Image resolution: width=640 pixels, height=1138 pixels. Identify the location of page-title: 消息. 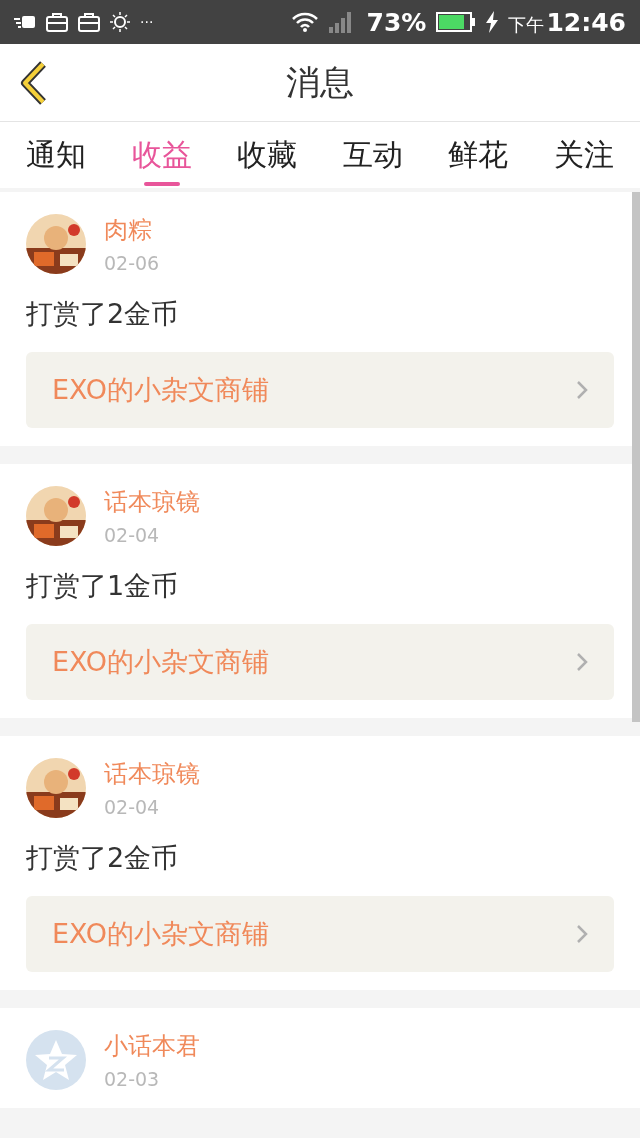
(320, 82).